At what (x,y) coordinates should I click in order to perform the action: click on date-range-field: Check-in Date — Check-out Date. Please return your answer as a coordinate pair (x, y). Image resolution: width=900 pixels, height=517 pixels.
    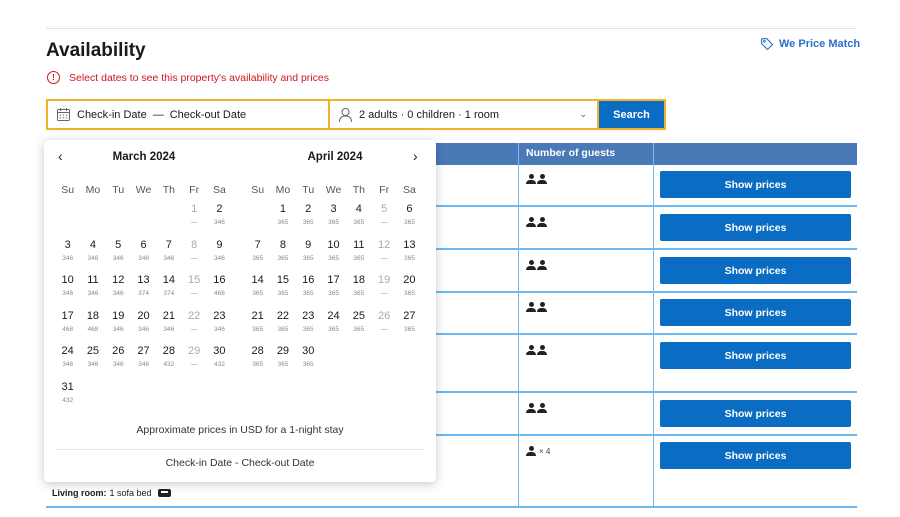
    Looking at the image, I should click on (187, 114).